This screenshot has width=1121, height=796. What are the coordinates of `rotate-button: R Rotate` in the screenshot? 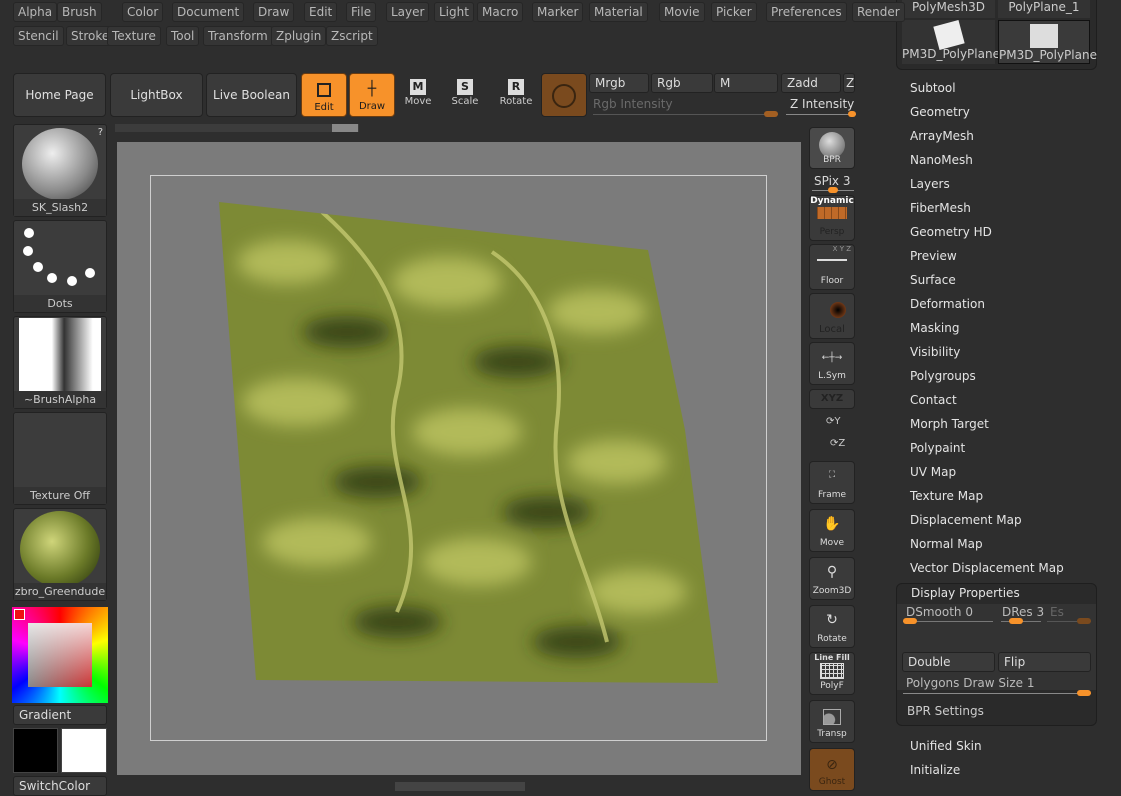 It's located at (516, 95).